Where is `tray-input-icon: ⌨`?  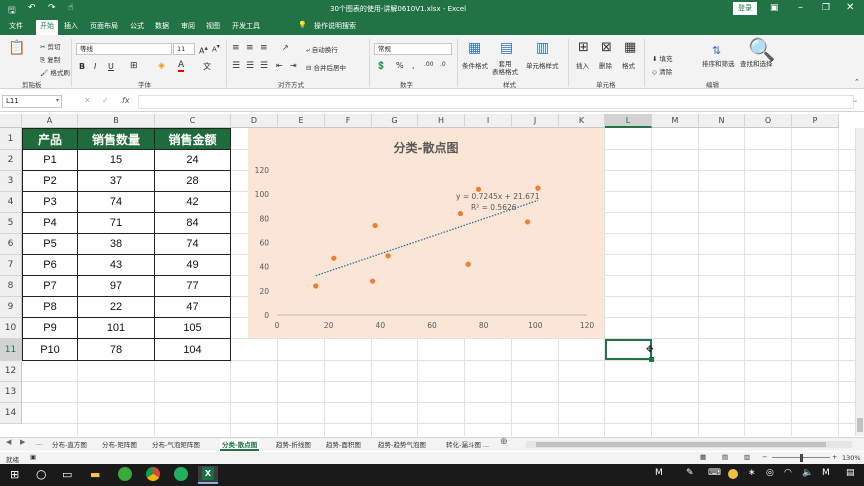 tray-input-icon: ⌨ is located at coordinates (714, 473).